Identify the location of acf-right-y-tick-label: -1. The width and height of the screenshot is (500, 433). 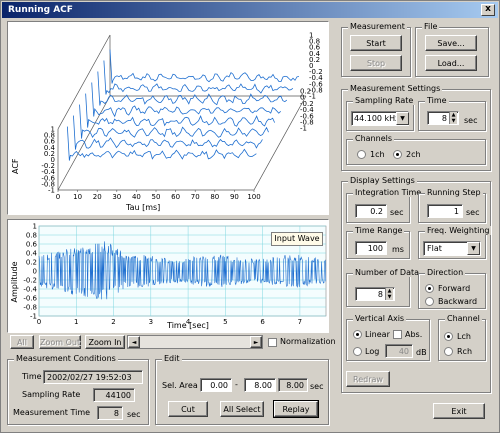
(303, 129).